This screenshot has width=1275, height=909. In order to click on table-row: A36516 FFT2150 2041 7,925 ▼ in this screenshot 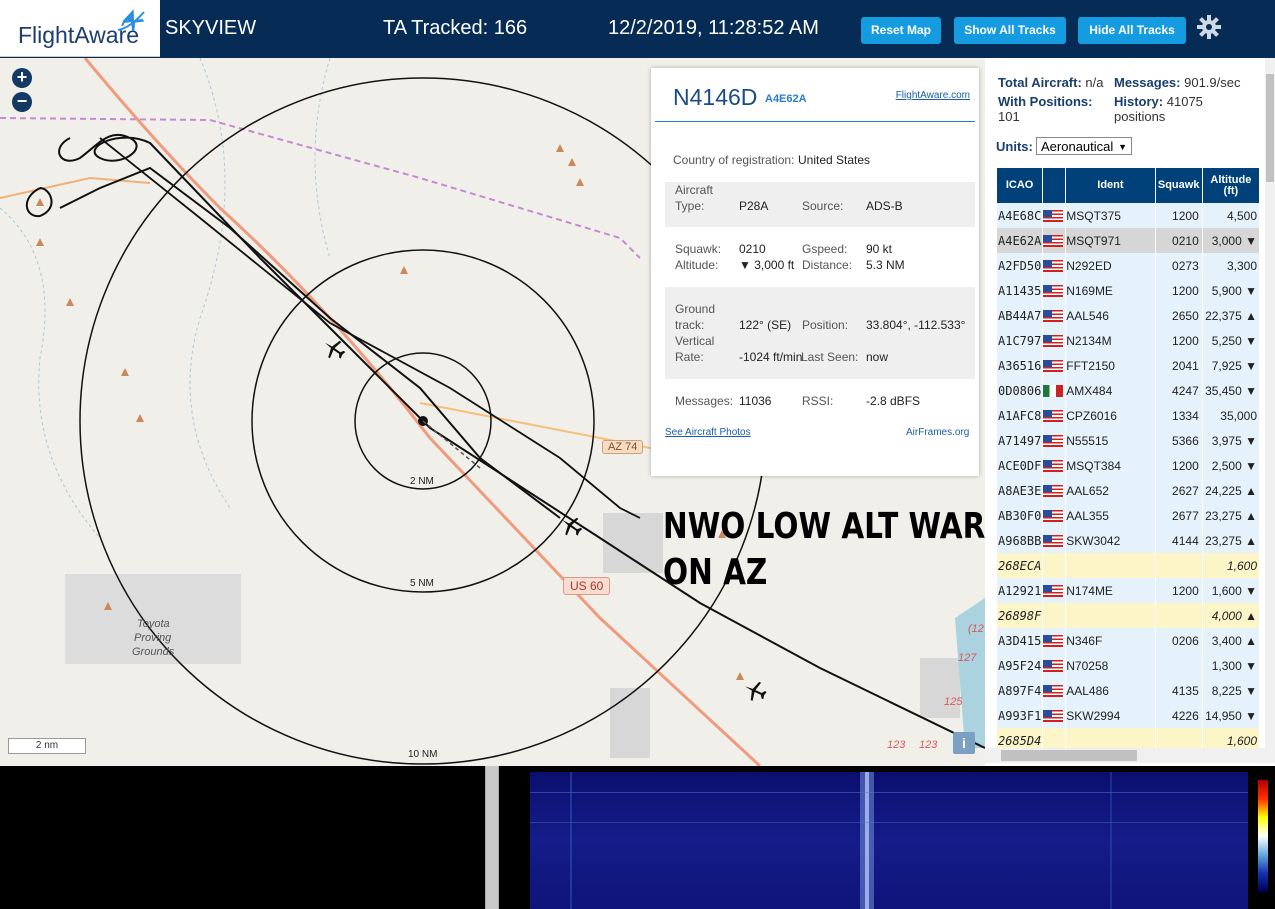, I will do `click(1128, 365)`.